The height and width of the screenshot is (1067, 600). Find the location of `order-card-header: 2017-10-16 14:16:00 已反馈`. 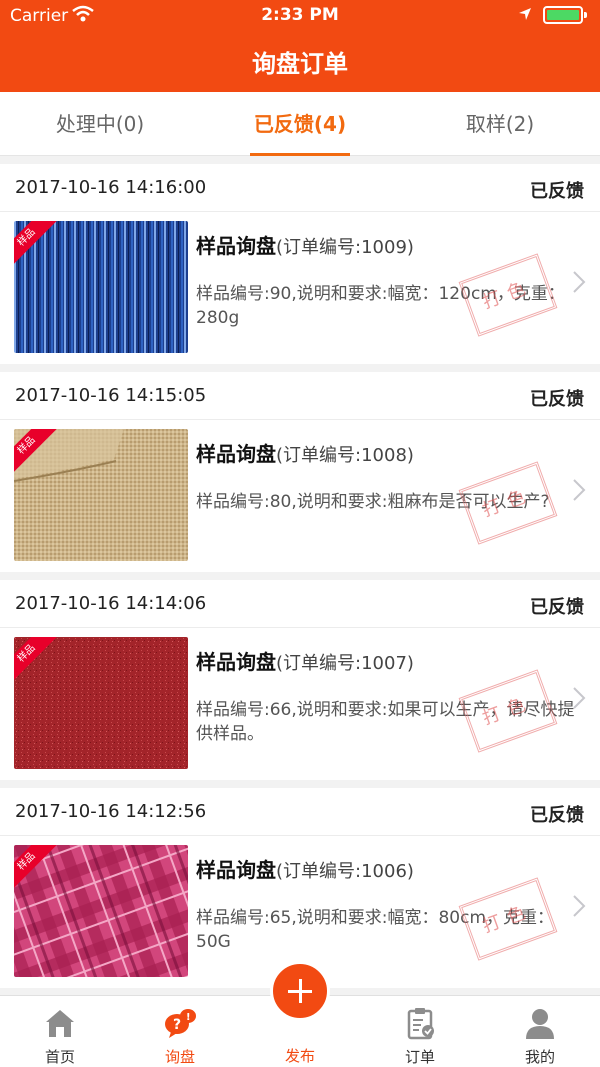

order-card-header: 2017-10-16 14:16:00 已反馈 is located at coordinates (300, 188).